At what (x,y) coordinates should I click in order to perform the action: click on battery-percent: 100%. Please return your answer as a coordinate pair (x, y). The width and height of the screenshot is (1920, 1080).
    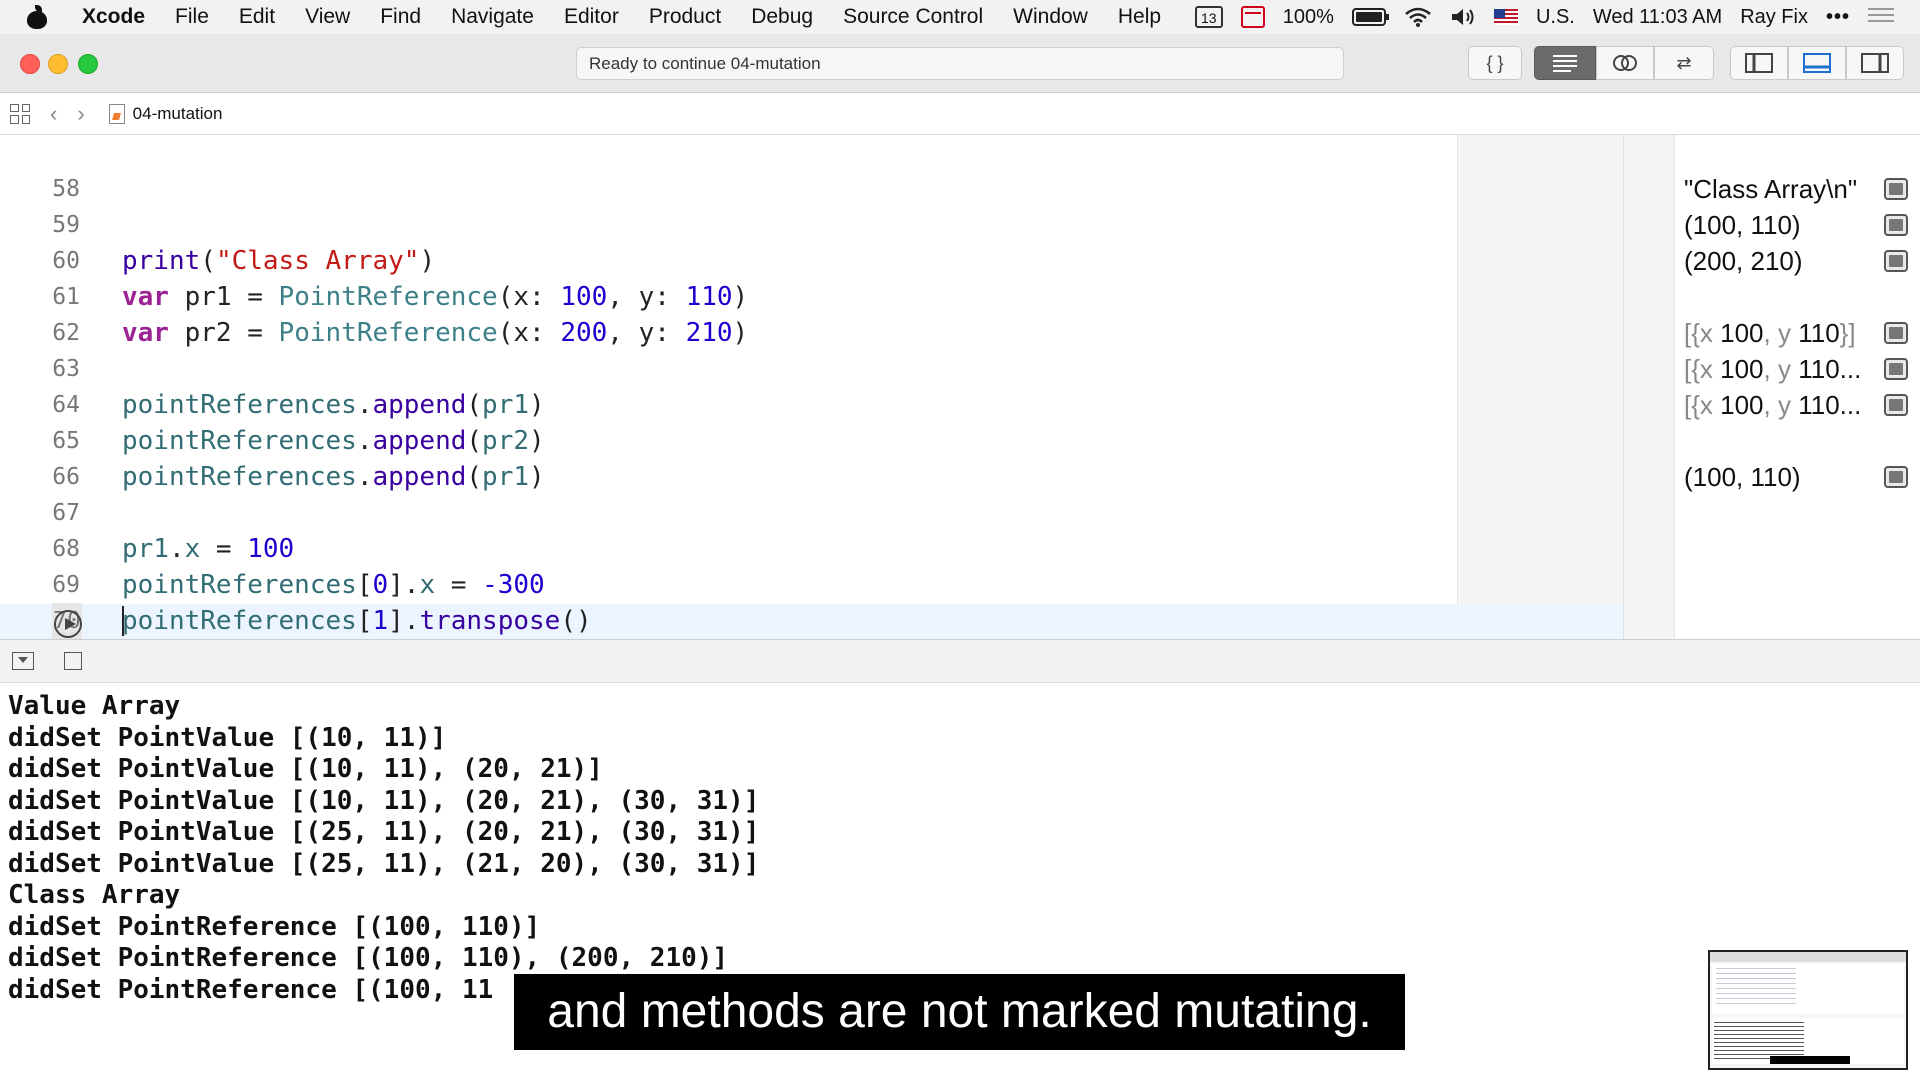
    Looking at the image, I should click on (1308, 16).